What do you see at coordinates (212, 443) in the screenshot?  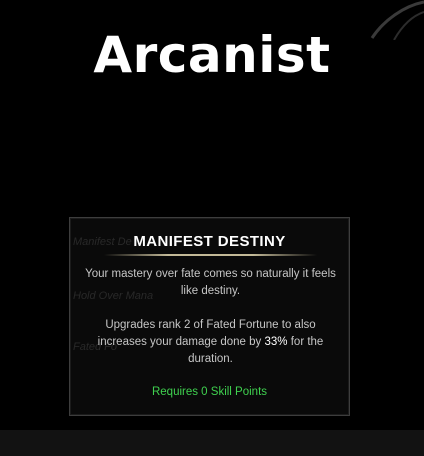 I see `bottom-bar` at bounding box center [212, 443].